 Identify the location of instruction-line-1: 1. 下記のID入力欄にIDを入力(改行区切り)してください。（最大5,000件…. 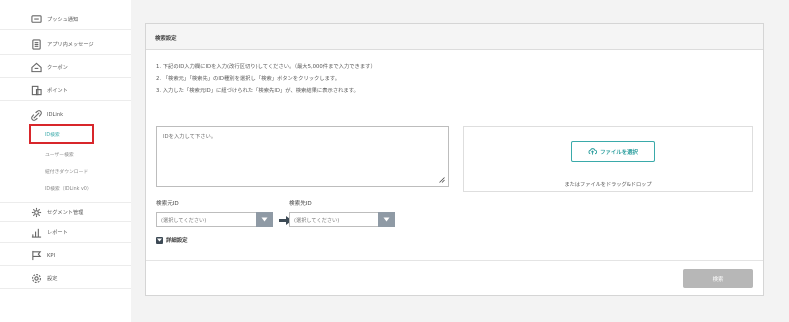
(266, 67).